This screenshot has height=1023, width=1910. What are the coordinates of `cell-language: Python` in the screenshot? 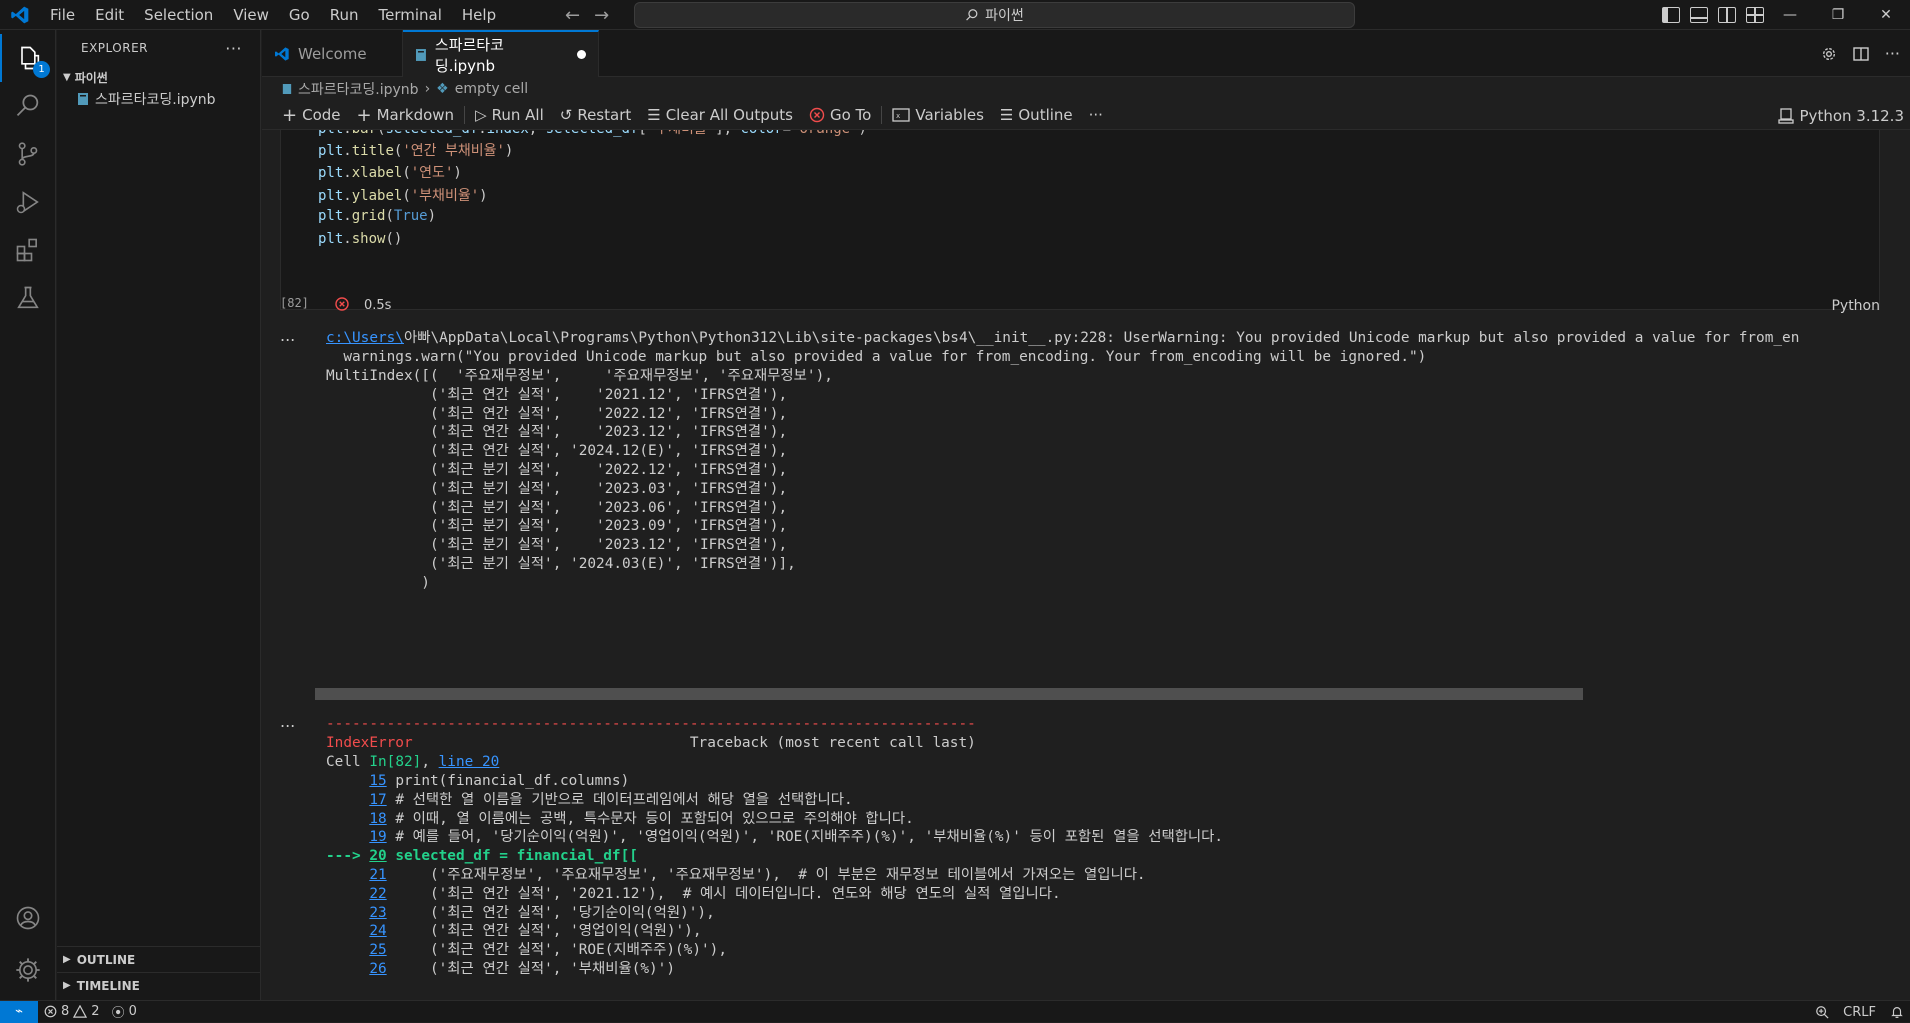 It's located at (1855, 306).